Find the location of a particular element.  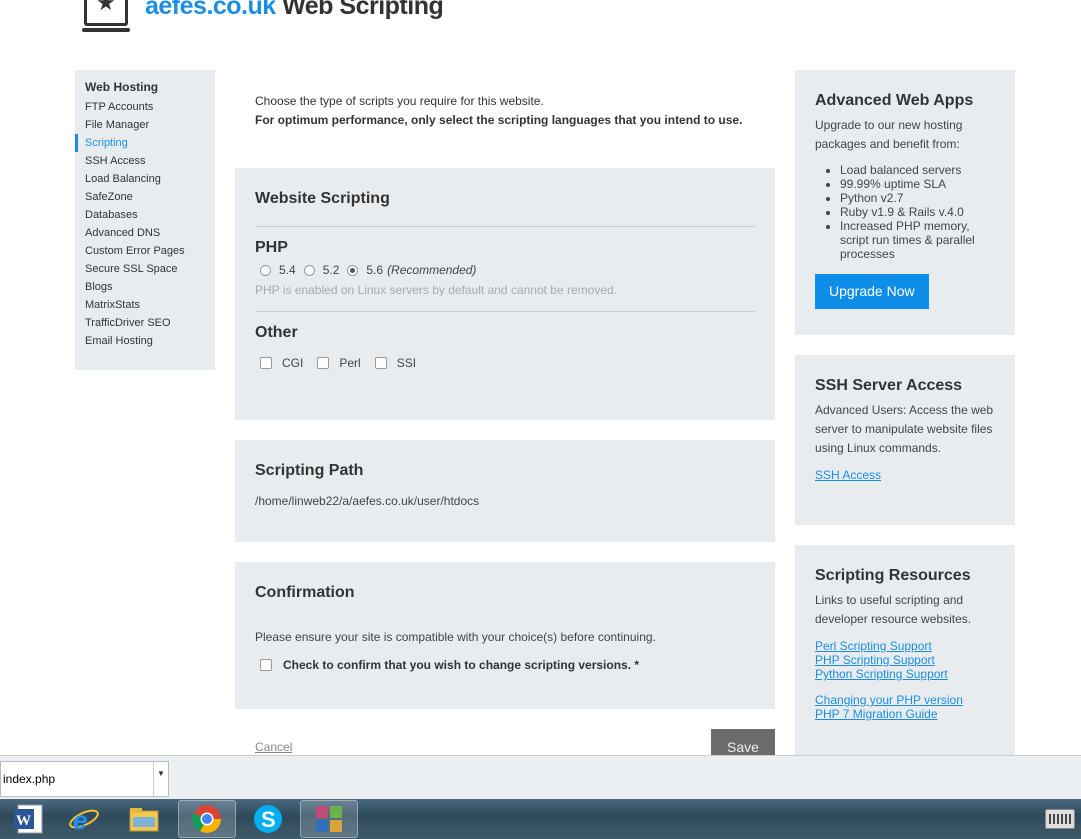

file-explorer-icon is located at coordinates (144, 820).